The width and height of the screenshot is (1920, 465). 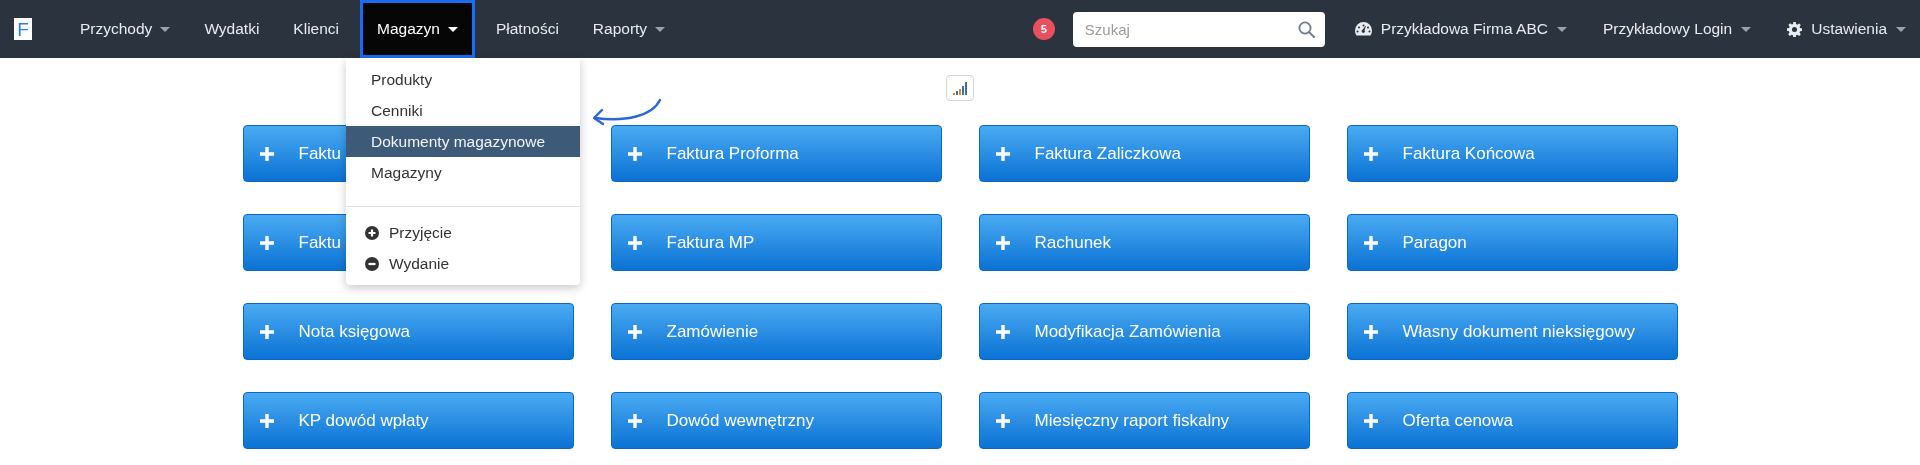 What do you see at coordinates (463, 141) in the screenshot?
I see `menu-item: Dokumenty magazynowe` at bounding box center [463, 141].